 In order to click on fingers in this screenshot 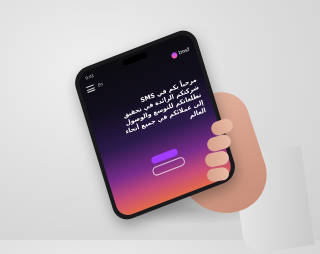, I will do `click(224, 158)`.